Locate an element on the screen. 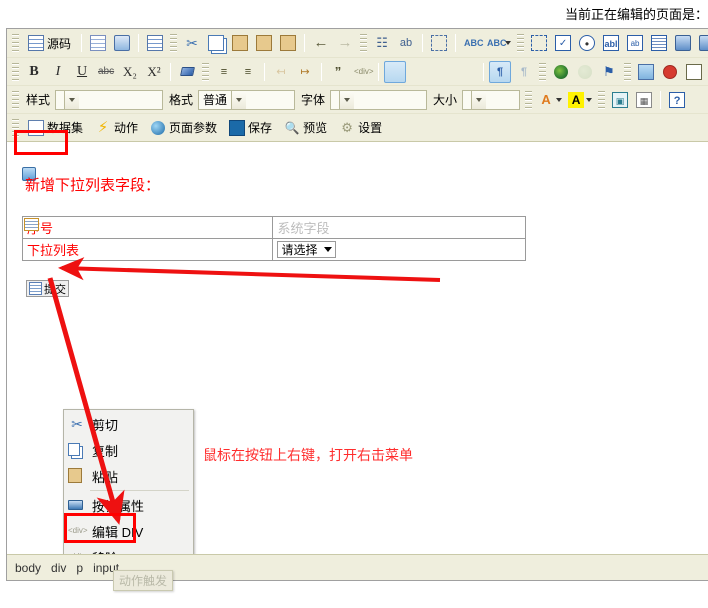 The image size is (708, 608). checkbox-button: ✓ is located at coordinates (563, 43).